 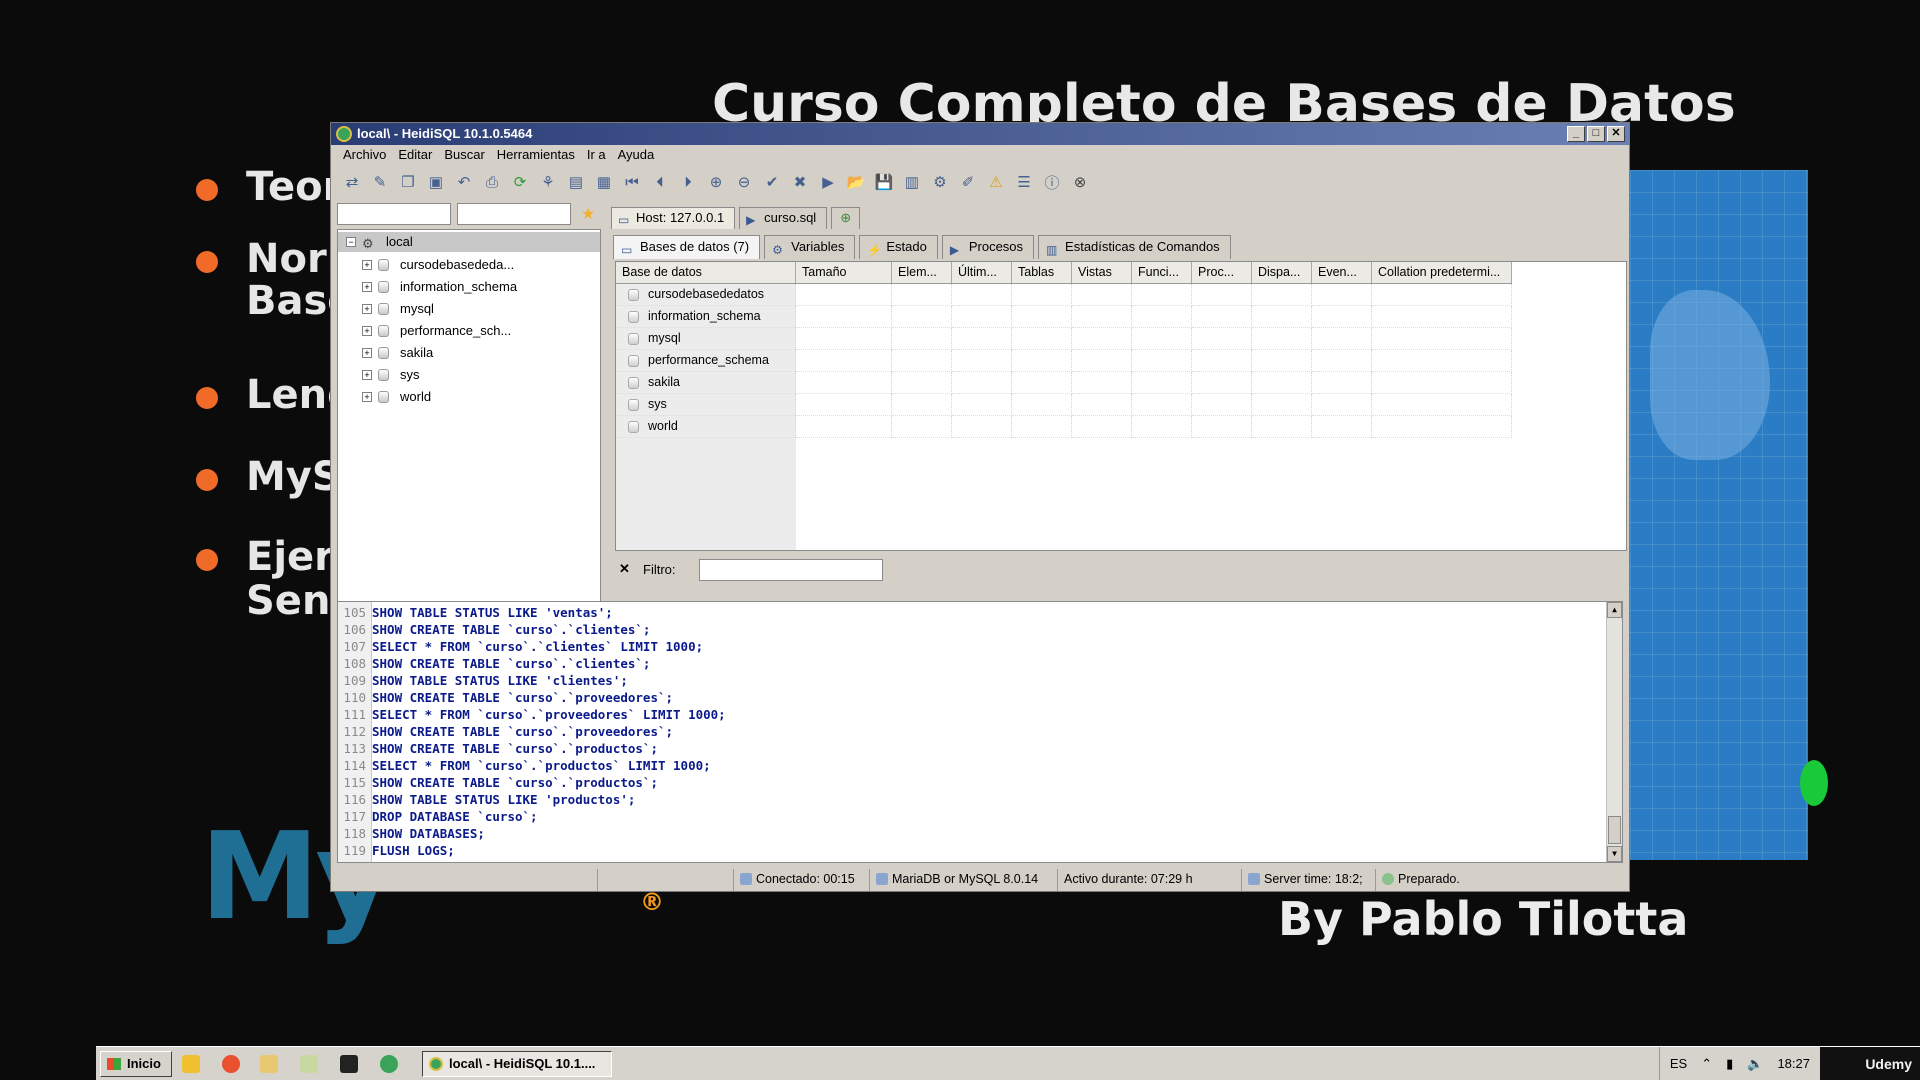 I want to click on disconnect-icon: ✎, so click(x=380, y=182).